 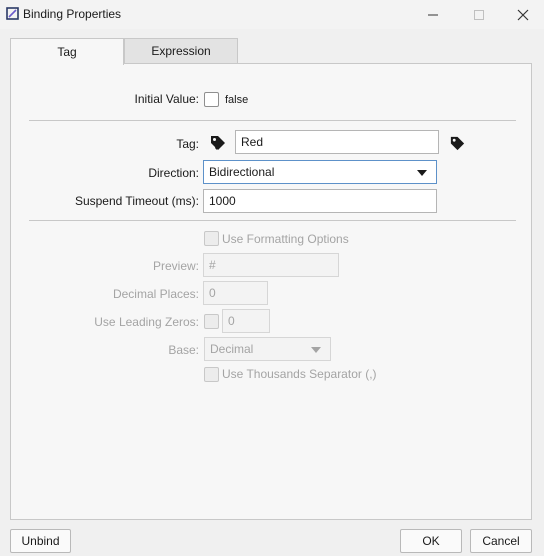 I want to click on leading-zeros-value: 0, so click(x=231, y=321).